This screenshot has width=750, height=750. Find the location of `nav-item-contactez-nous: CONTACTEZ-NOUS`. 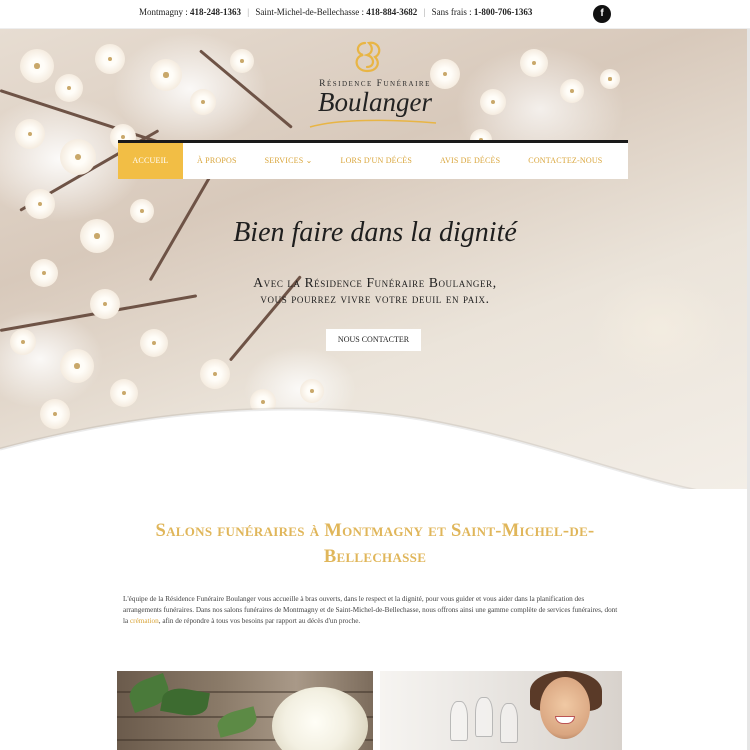

nav-item-contactez-nous: CONTACTEZ-NOUS is located at coordinates (565, 161).